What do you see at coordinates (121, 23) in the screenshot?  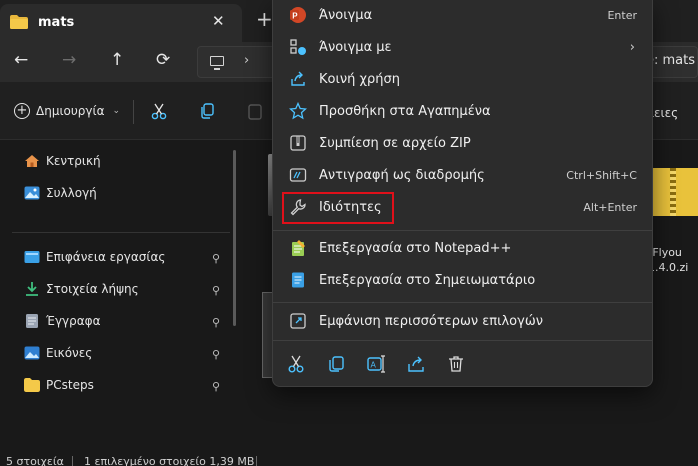 I see `tab-mats: mats ✕` at bounding box center [121, 23].